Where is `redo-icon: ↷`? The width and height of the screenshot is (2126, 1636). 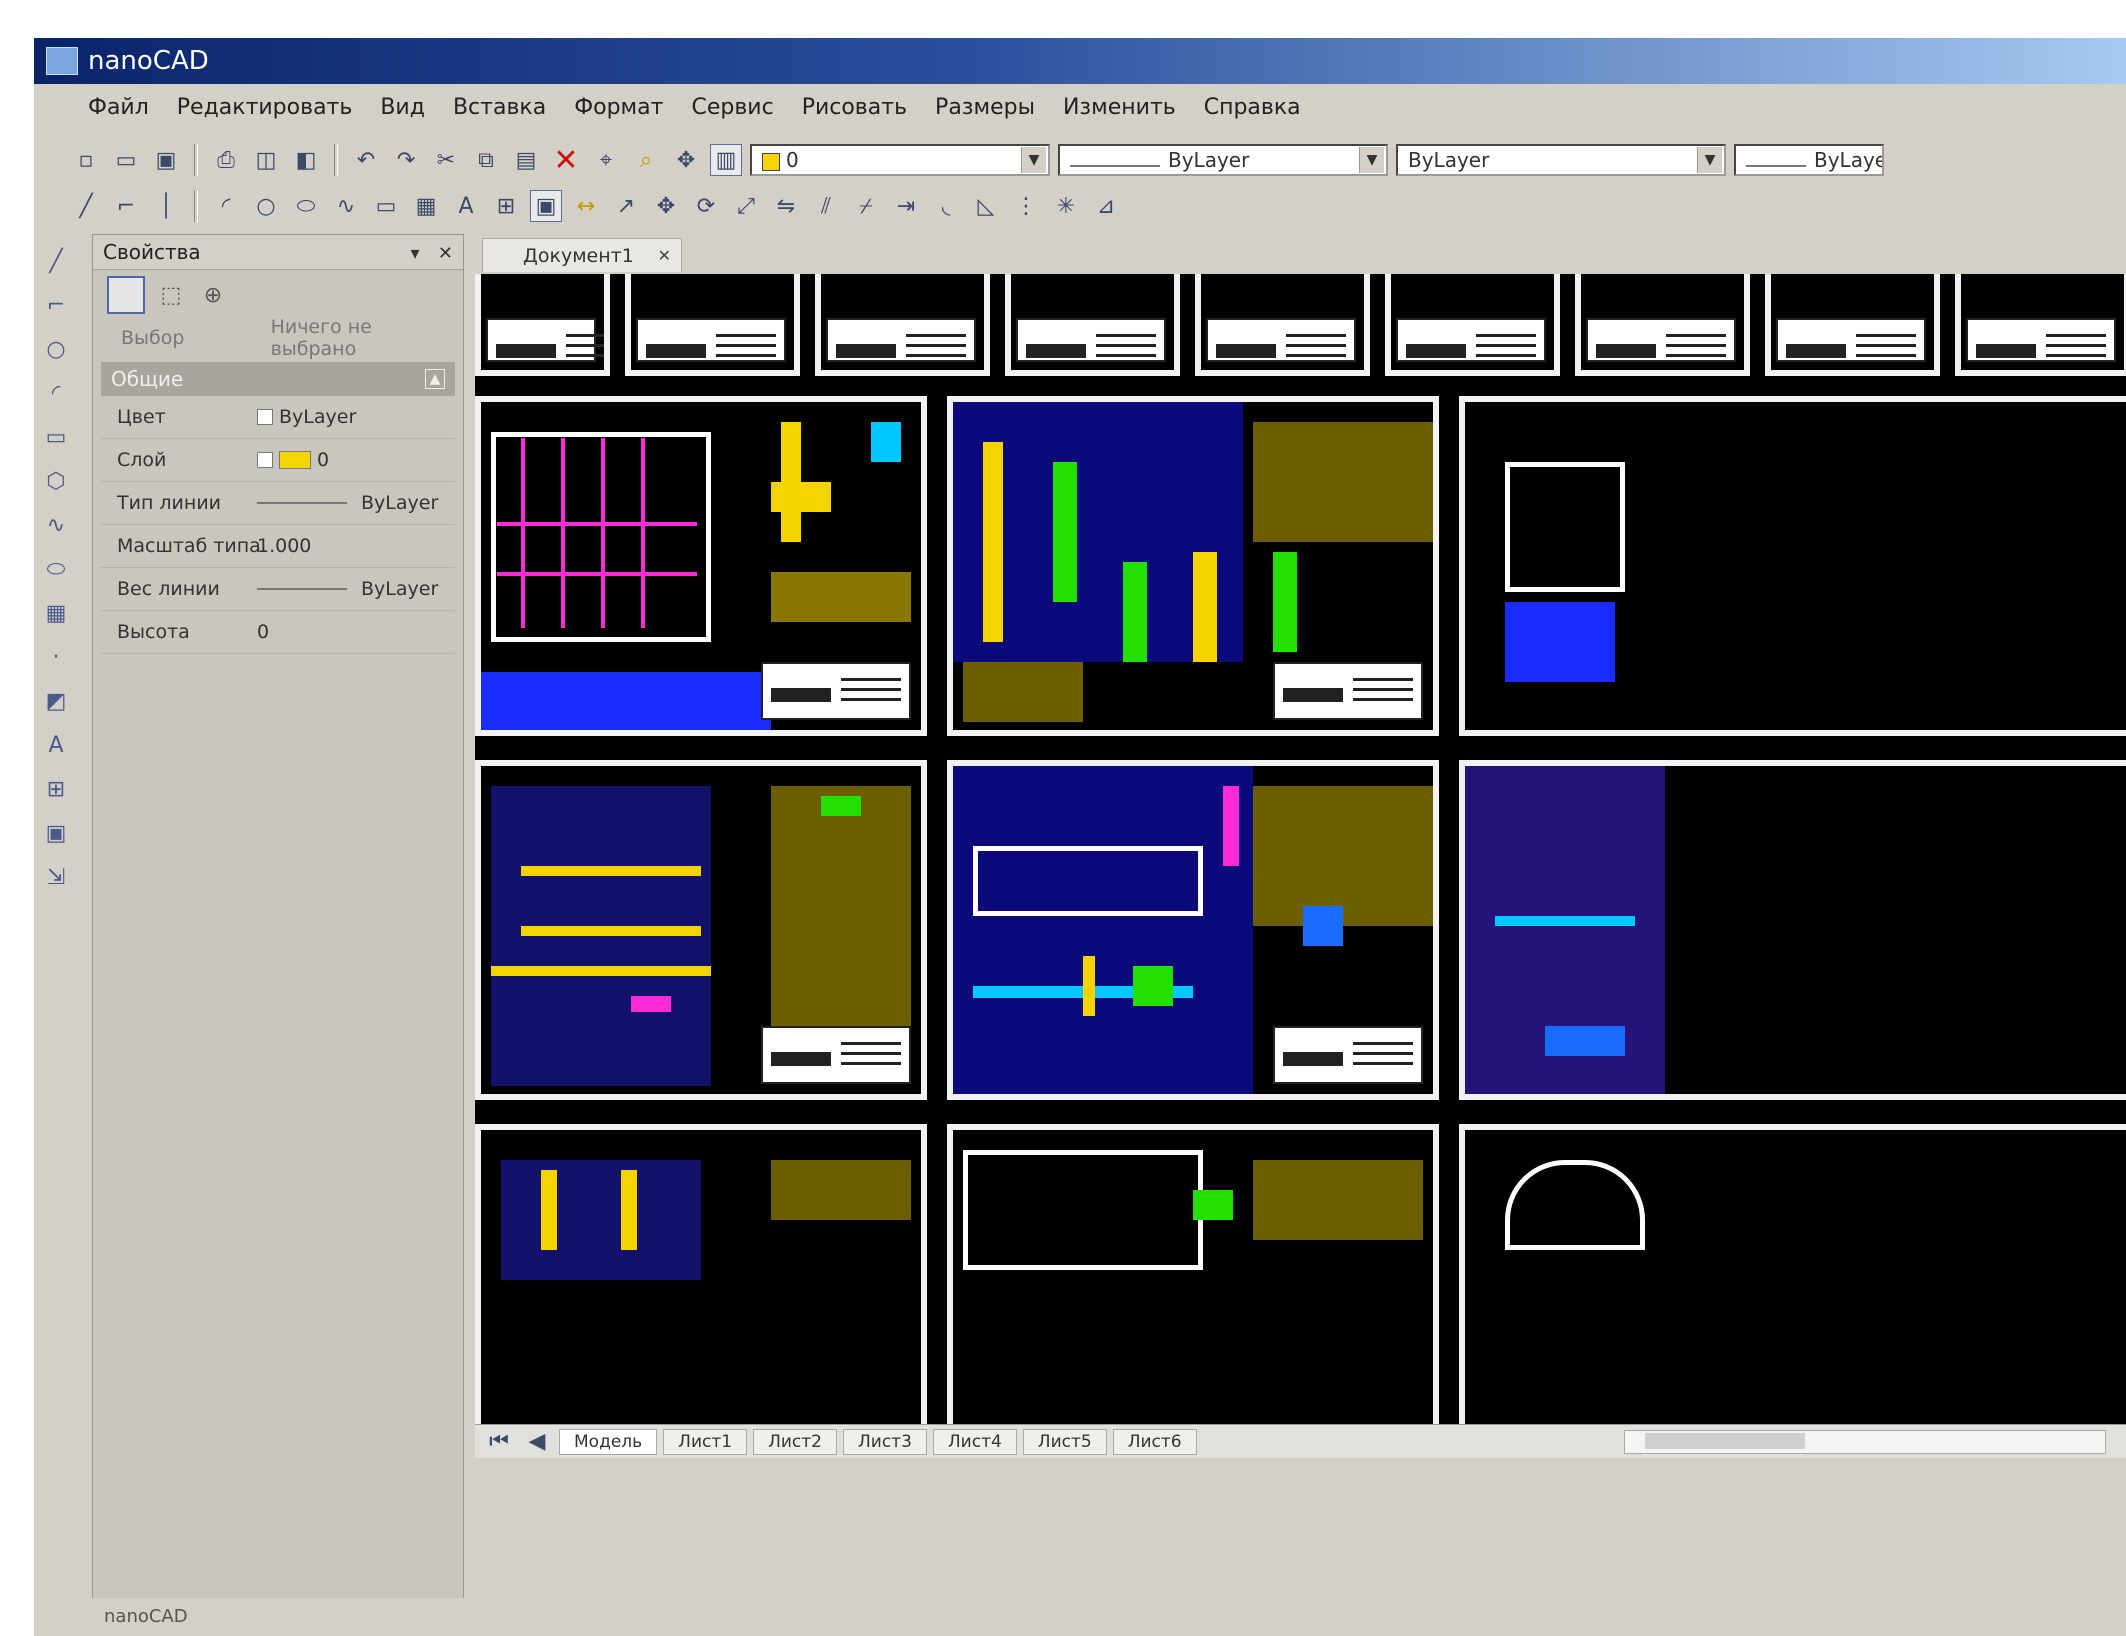
redo-icon: ↷ is located at coordinates (406, 160).